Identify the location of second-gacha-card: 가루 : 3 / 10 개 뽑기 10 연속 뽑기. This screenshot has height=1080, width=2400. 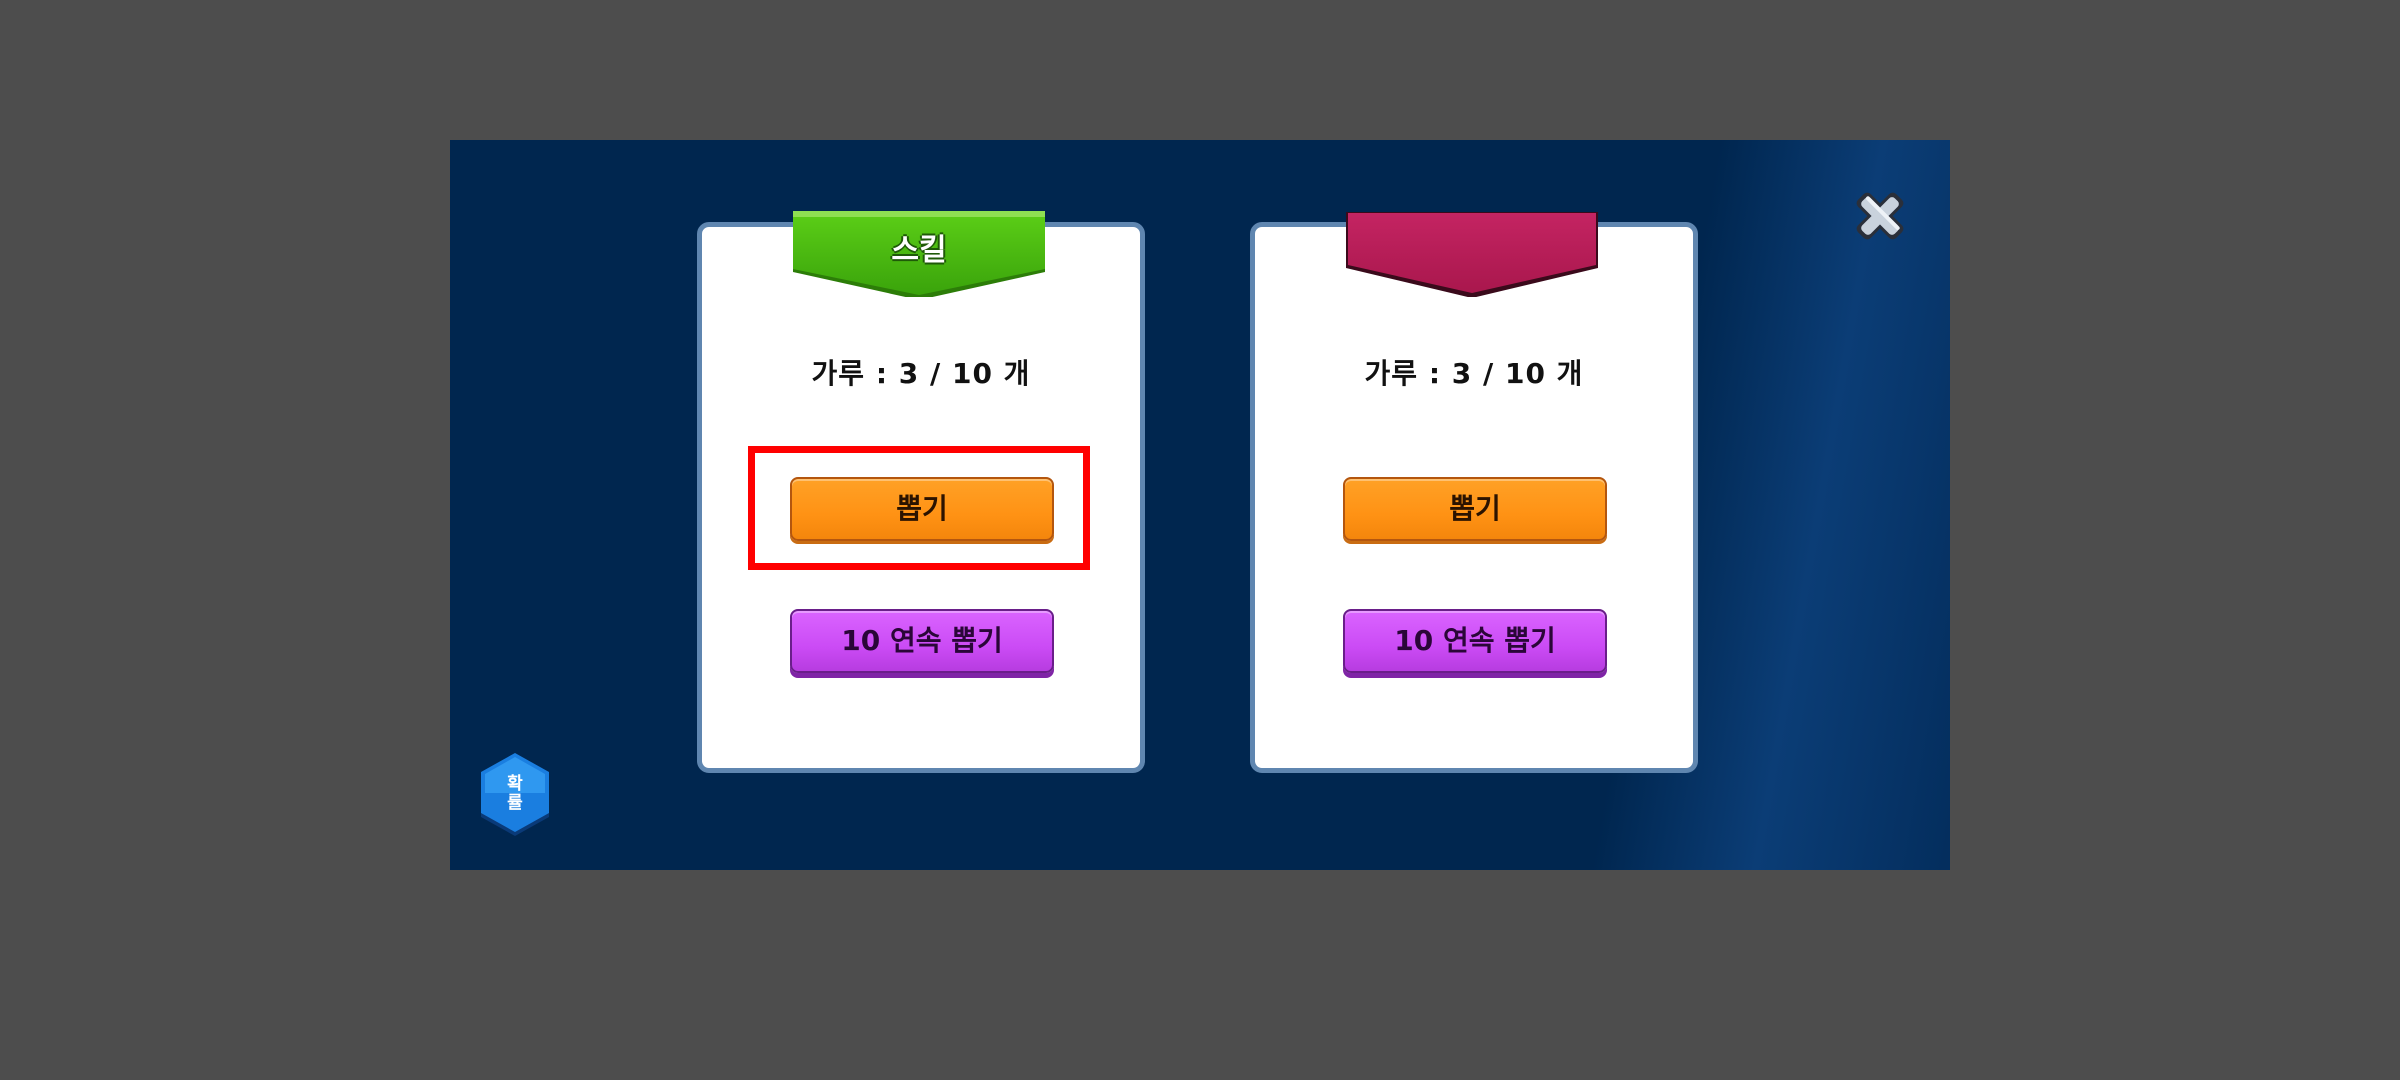
(1474, 492).